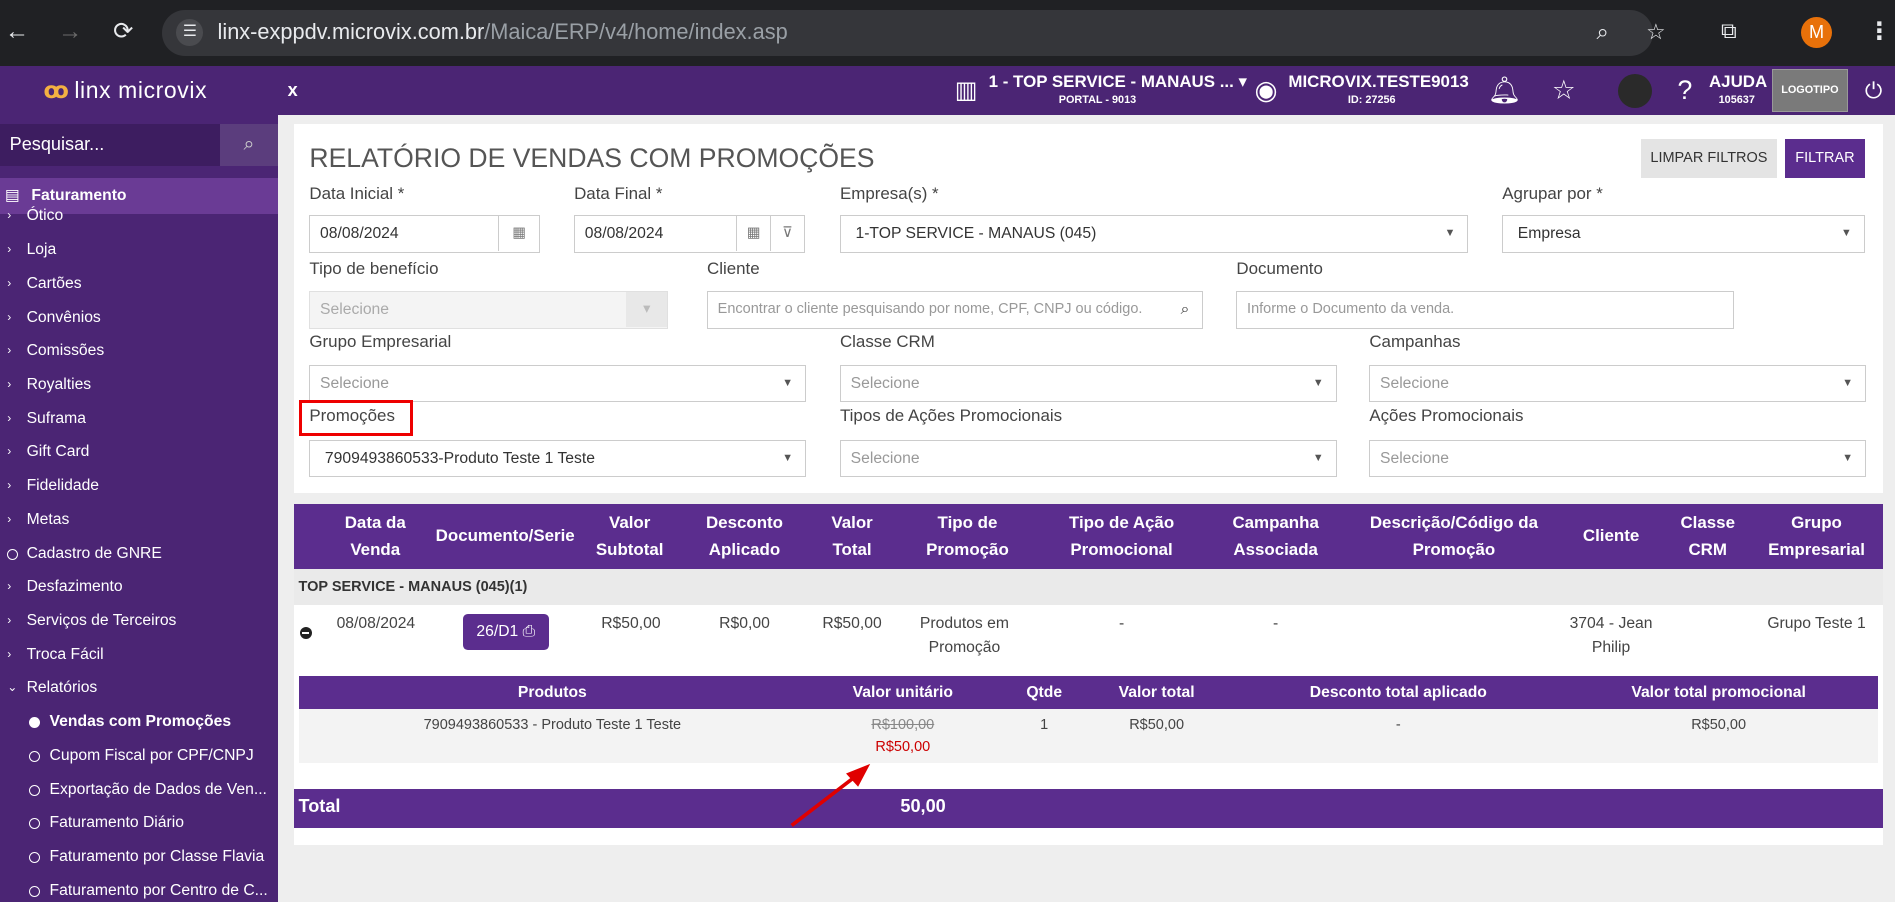  I want to click on sidebar-item: › Loja, so click(139, 250).